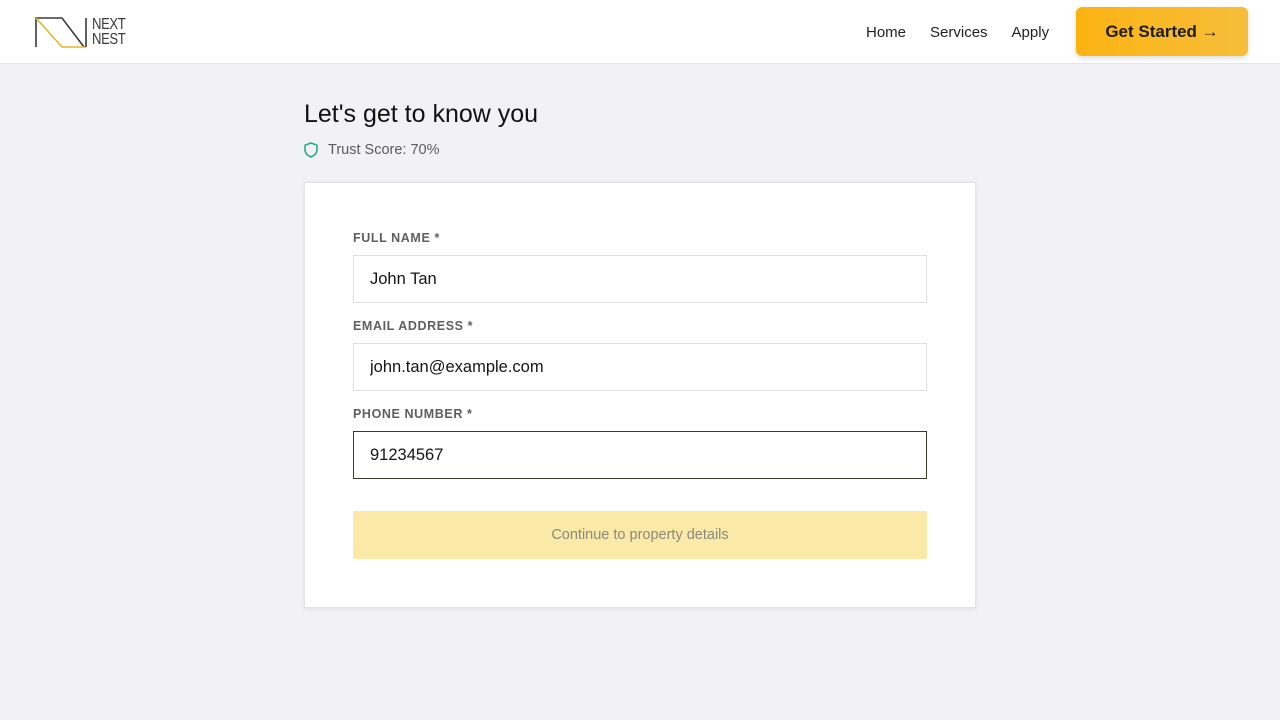 The image size is (1280, 720). Describe the element at coordinates (640, 279) in the screenshot. I see `full-name-input` at that location.